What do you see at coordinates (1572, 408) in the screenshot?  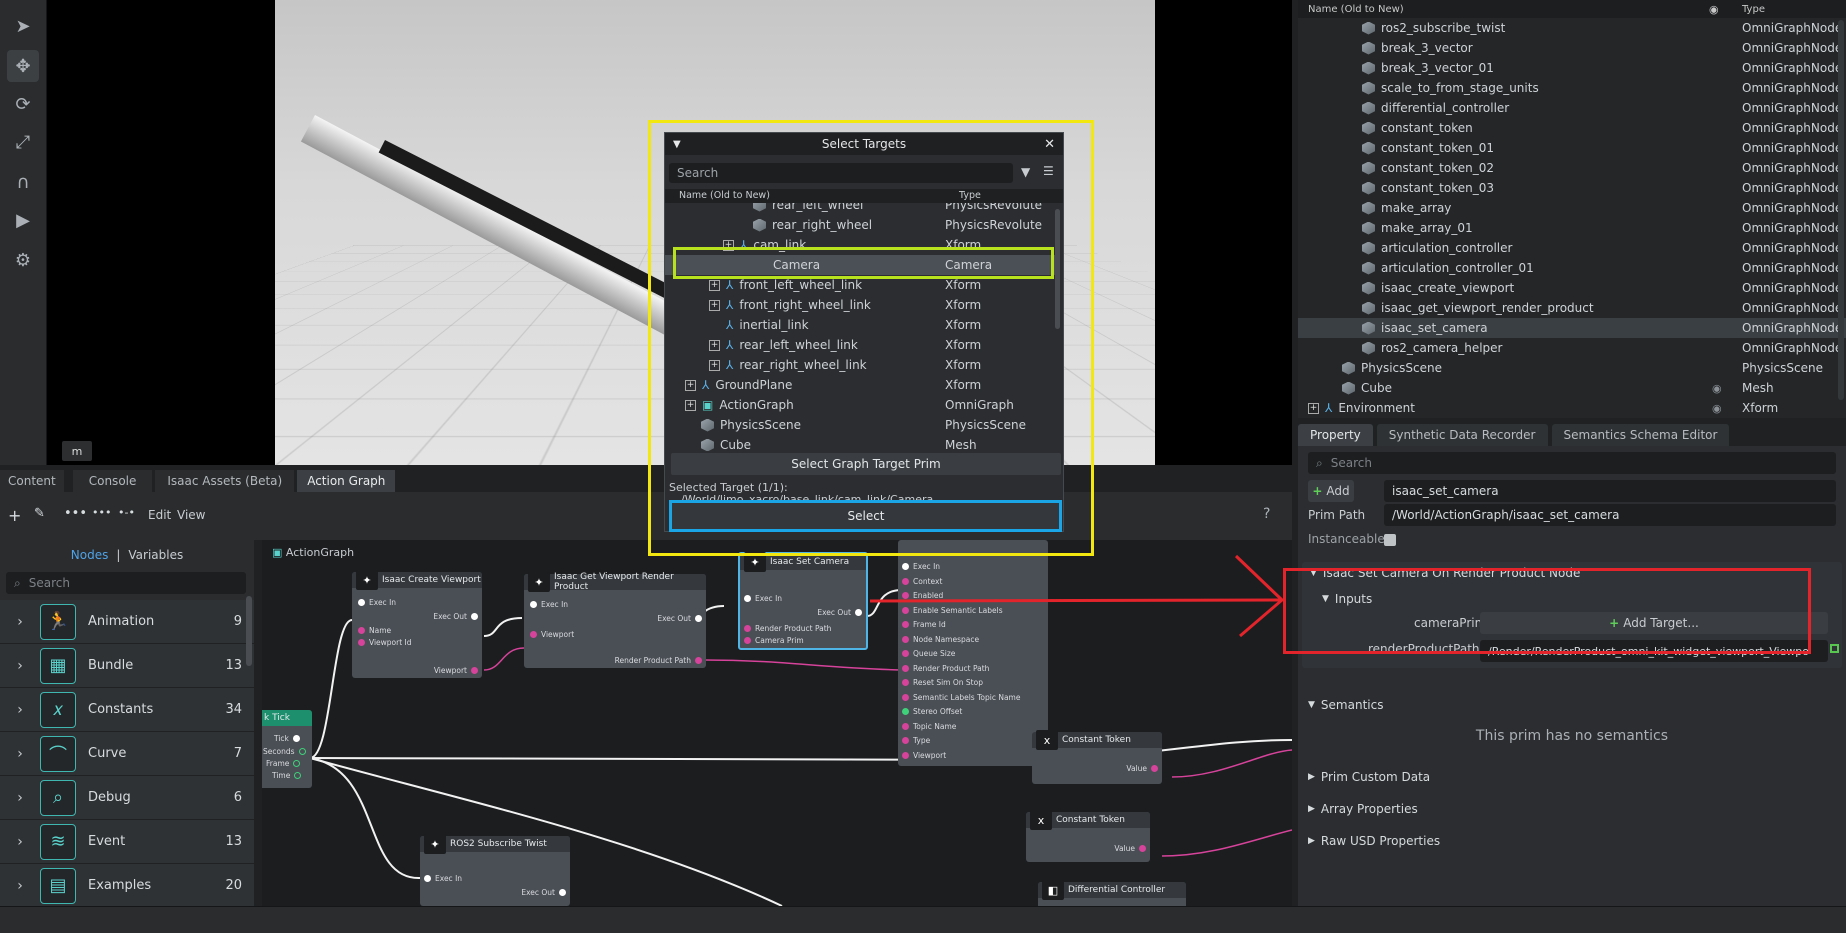 I see `stage-row: + ⅄ Environment ◉ Xform` at bounding box center [1572, 408].